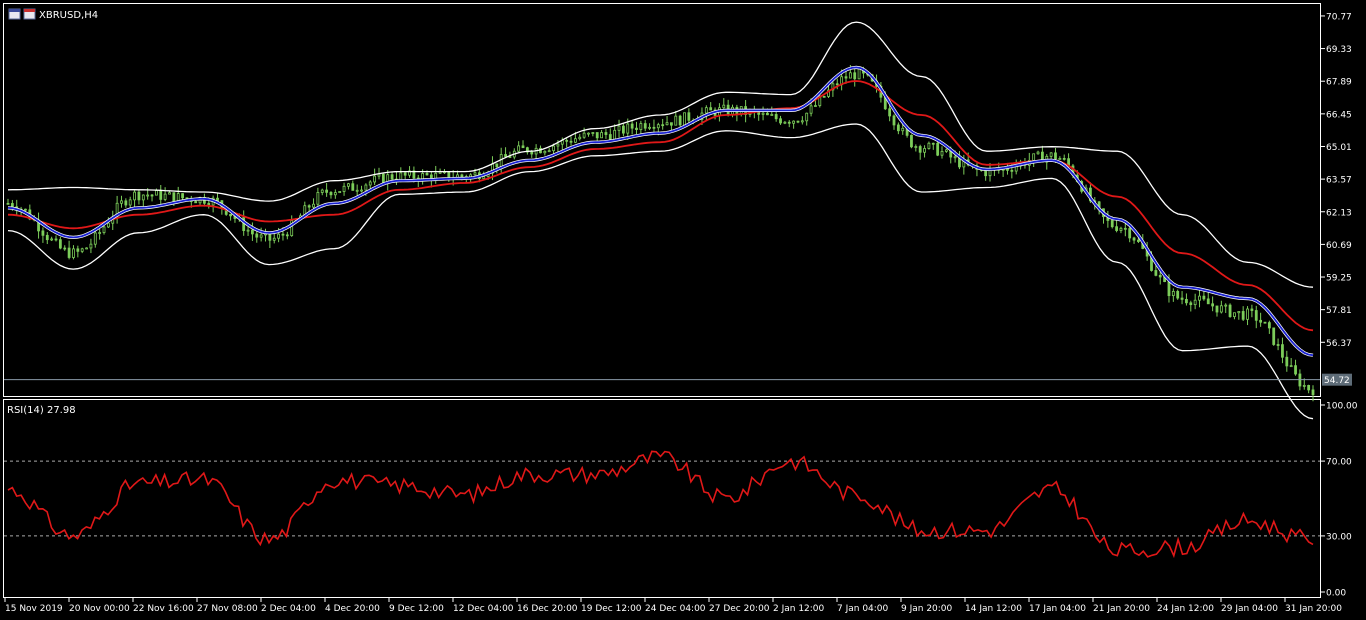 This screenshot has height=620, width=1366. Describe the element at coordinates (34, 609) in the screenshot. I see `time-tick-label: 15 Nov 2019` at that location.